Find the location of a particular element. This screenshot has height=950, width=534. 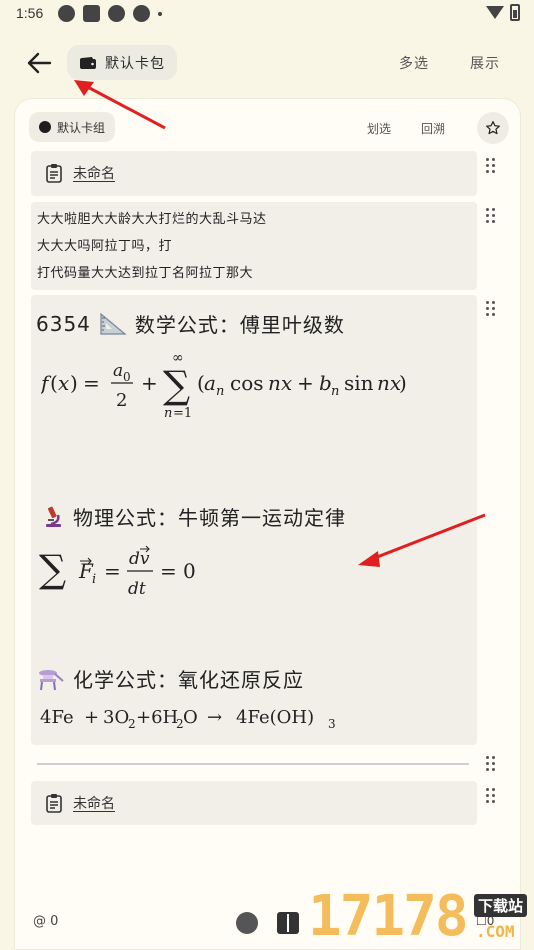

chemistry-heading: 化学公式：氧化还原反应 is located at coordinates (170, 678).